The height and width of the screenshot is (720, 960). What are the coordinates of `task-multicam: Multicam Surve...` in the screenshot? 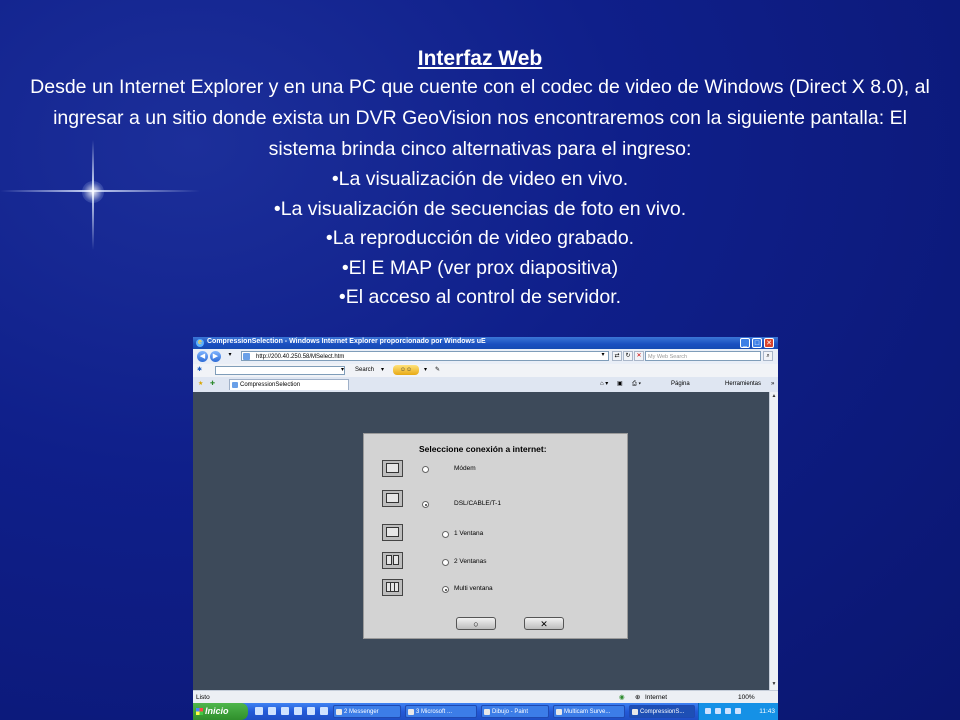 It's located at (589, 711).